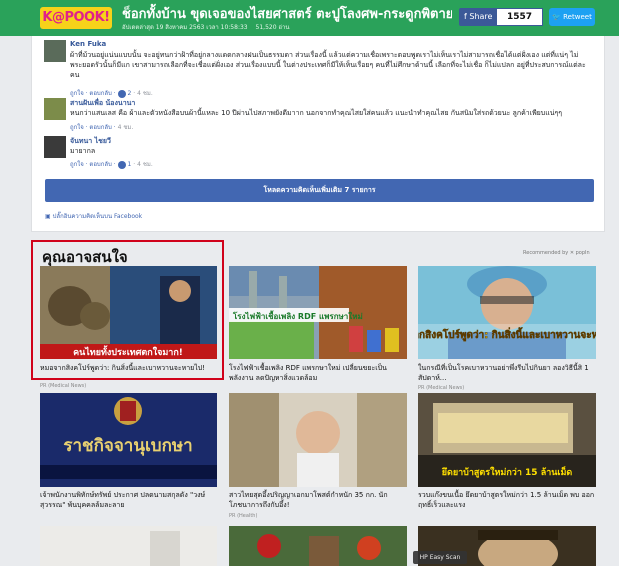  Describe the element at coordinates (577, 17) in the screenshot. I see `retweet-label: Retweet` at that location.